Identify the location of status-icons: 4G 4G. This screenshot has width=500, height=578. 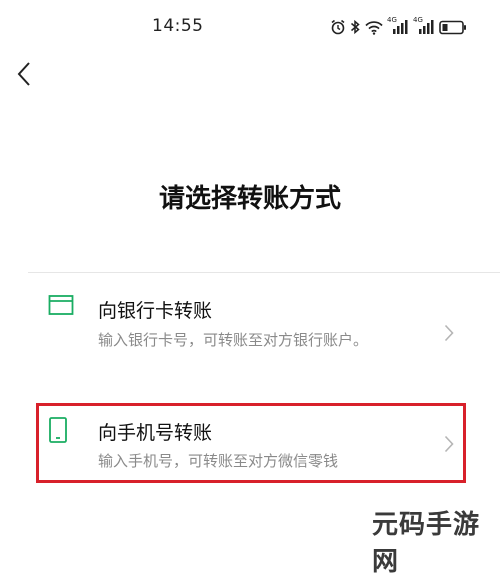
(398, 27).